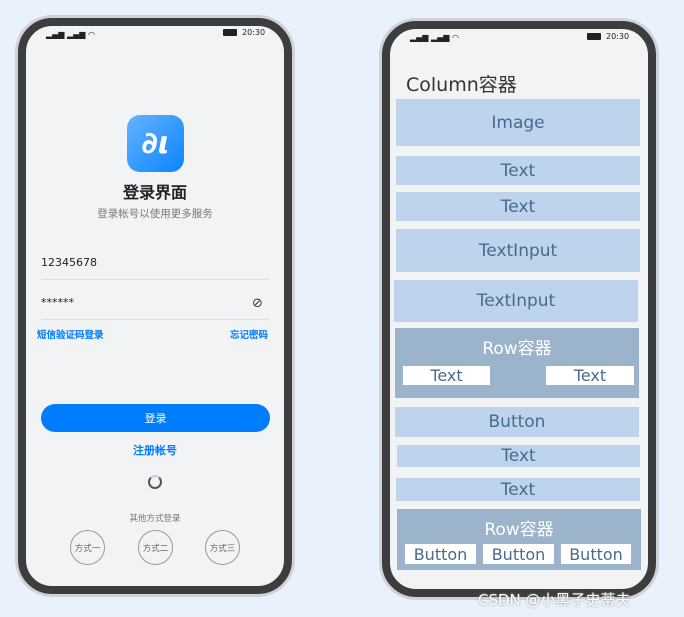 The image size is (684, 617). I want to click on row-container-2: Row容器 Button Button Button, so click(519, 539).